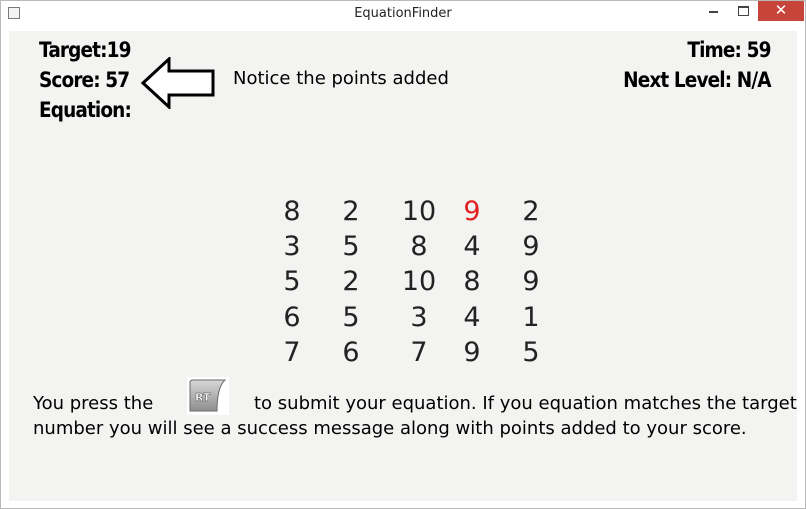  I want to click on left-arrow-icon, so click(178, 83).